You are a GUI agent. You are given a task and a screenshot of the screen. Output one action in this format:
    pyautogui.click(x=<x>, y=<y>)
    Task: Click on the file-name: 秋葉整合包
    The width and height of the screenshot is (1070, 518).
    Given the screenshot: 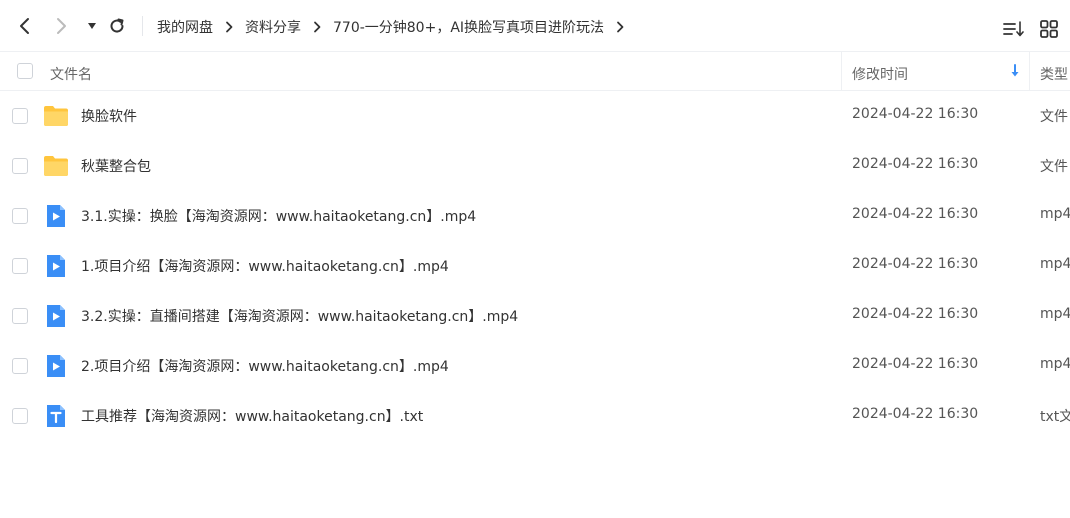 What is the action you would take?
    pyautogui.click(x=116, y=166)
    